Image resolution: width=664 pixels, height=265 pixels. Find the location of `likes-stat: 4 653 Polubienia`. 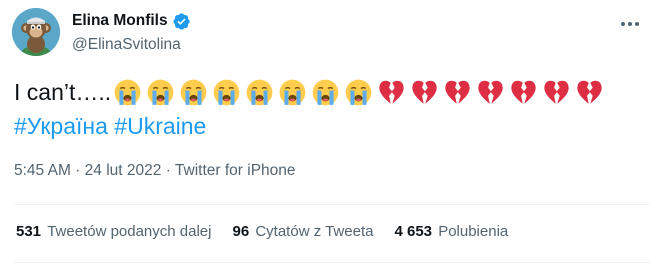

likes-stat: 4 653 Polubienia is located at coordinates (451, 231).